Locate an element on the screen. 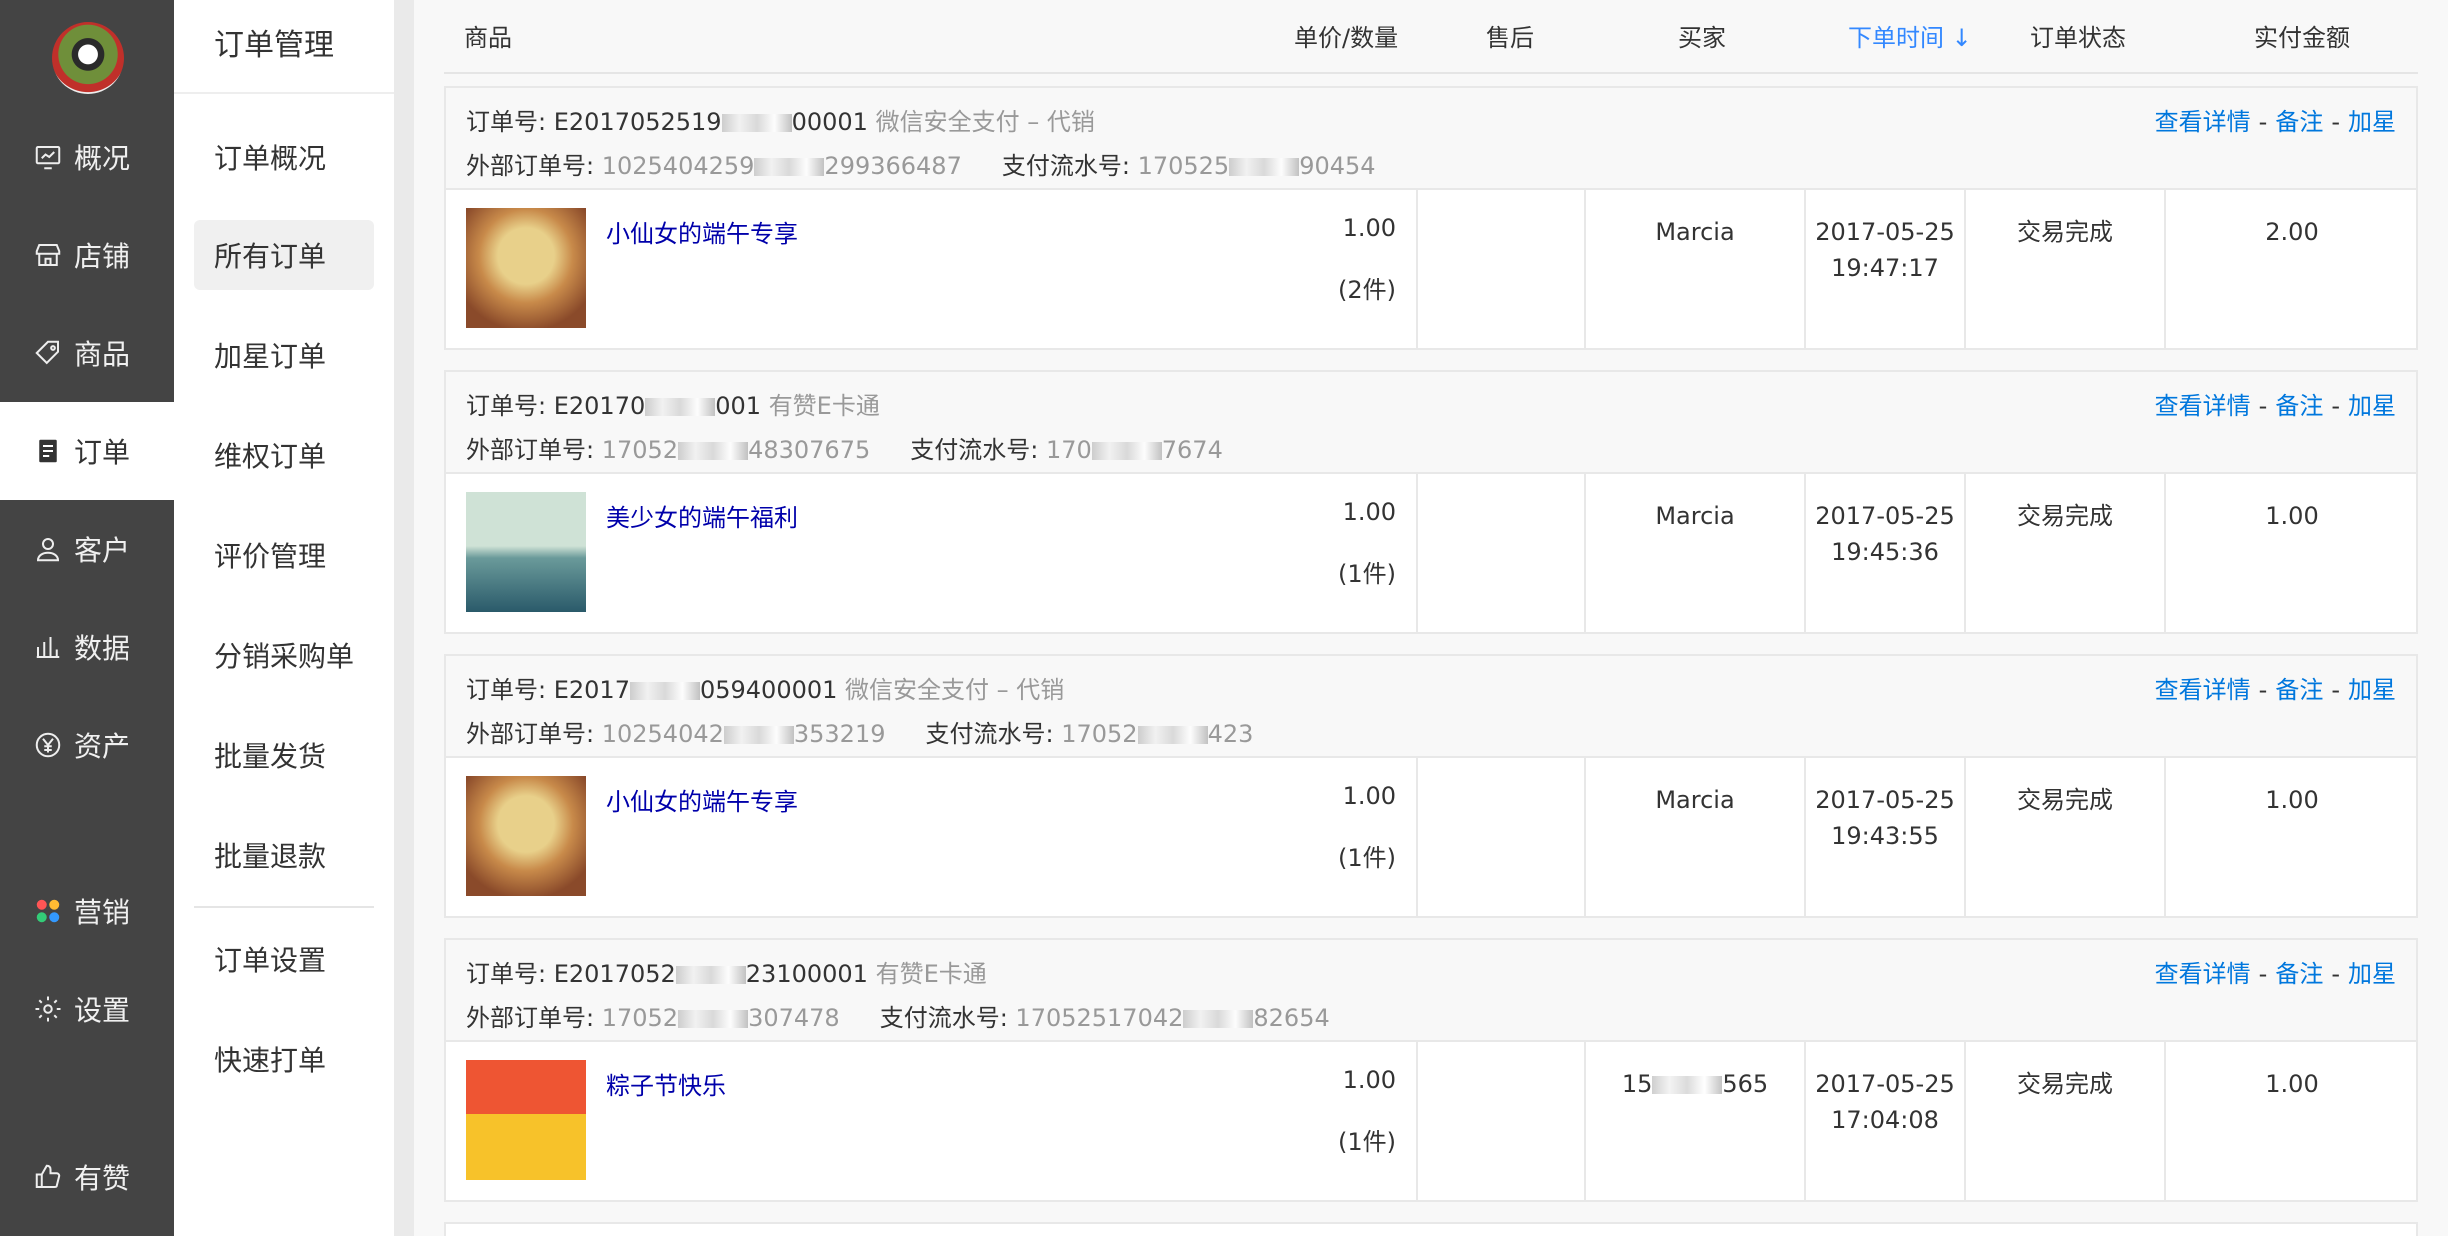 This screenshot has width=2448, height=1236. quantity: (1件) is located at coordinates (1367, 1142).